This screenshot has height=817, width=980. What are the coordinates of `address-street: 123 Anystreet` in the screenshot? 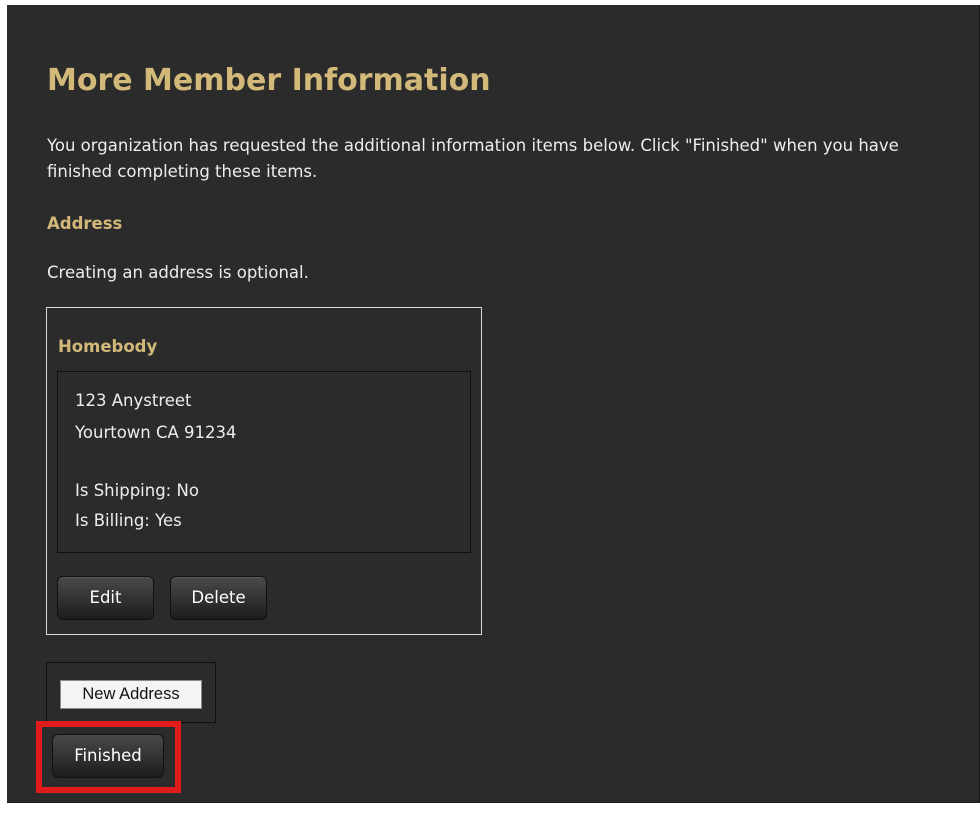 It's located at (133, 400).